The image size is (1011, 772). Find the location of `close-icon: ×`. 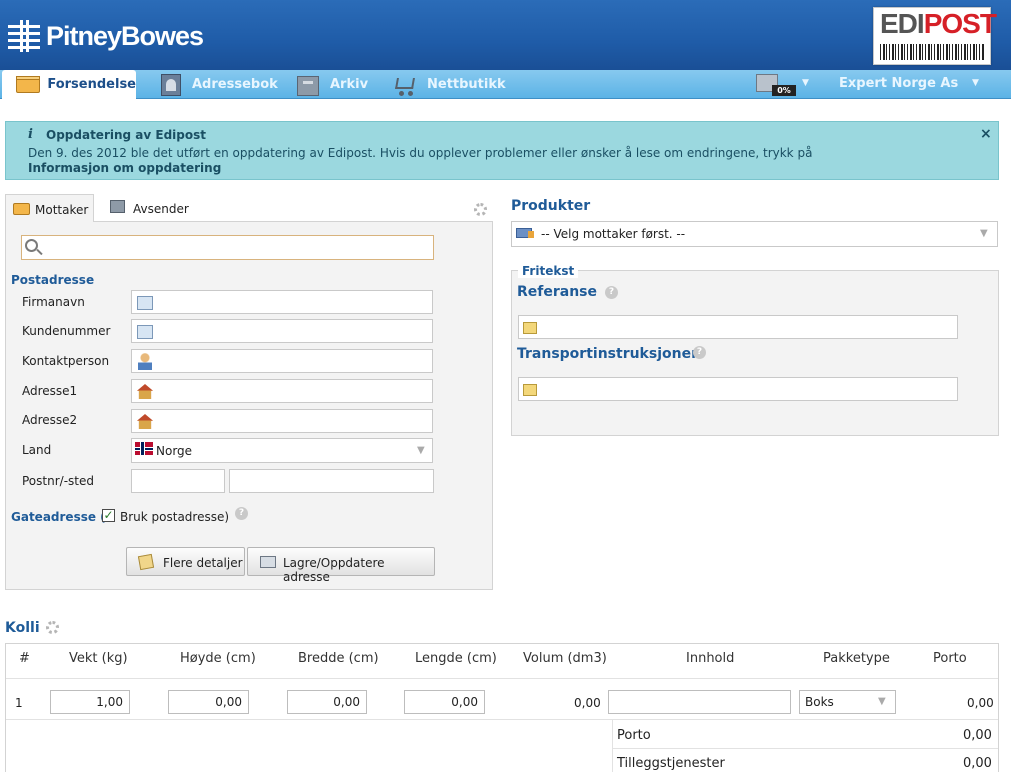

close-icon: × is located at coordinates (986, 134).